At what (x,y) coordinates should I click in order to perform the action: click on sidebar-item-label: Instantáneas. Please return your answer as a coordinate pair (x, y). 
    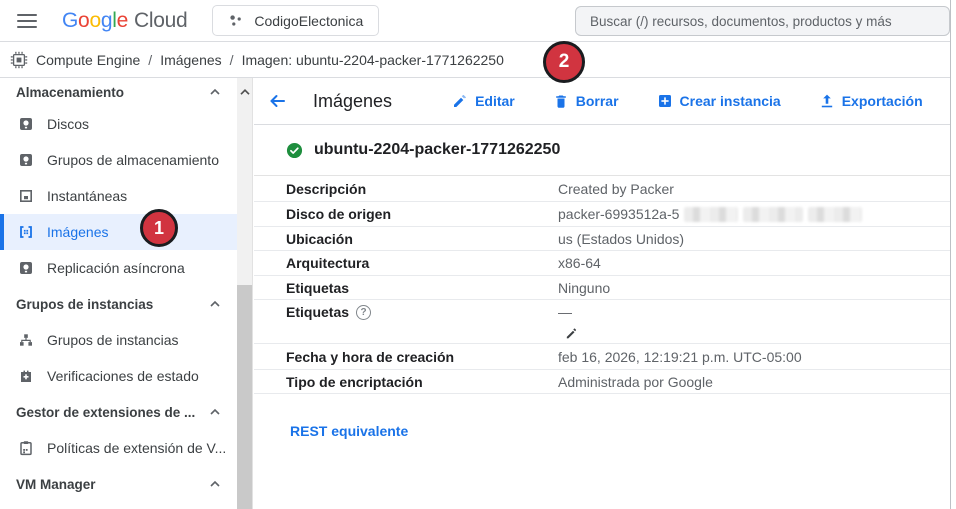
    Looking at the image, I should click on (87, 196).